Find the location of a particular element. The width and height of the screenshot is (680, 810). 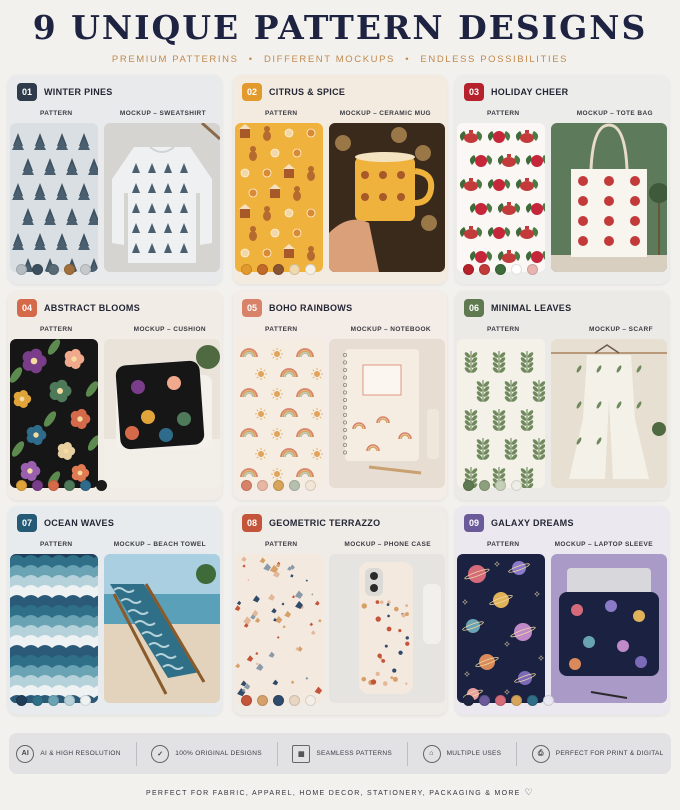

feature-label: PERFECT FOR PRINT & DIGITAL is located at coordinates (609, 753).